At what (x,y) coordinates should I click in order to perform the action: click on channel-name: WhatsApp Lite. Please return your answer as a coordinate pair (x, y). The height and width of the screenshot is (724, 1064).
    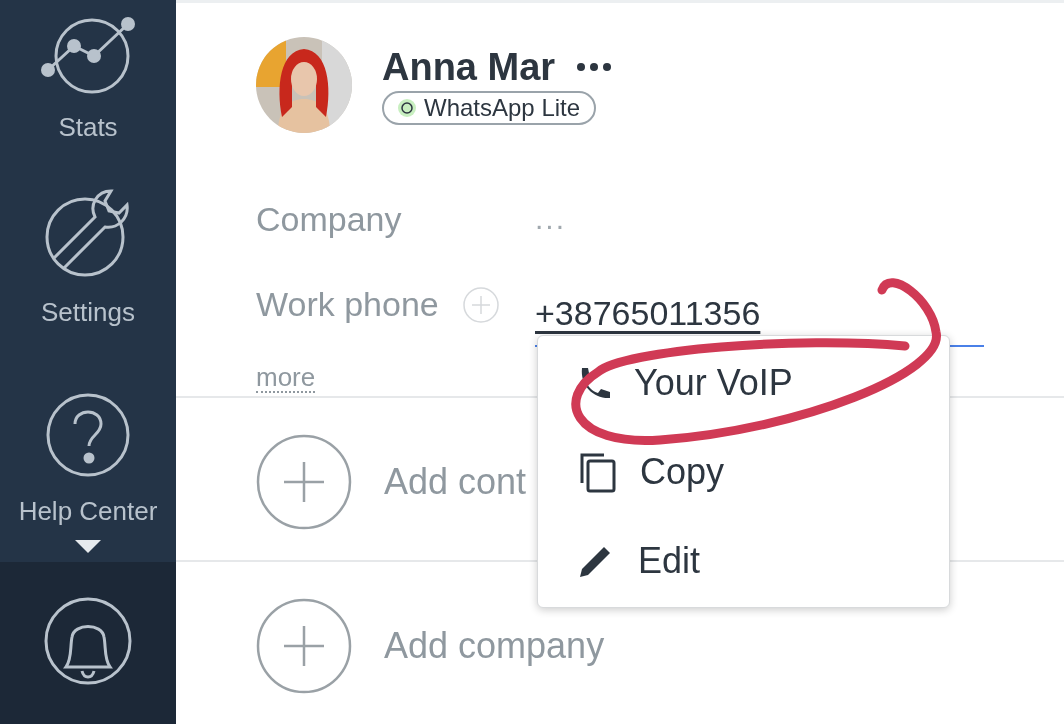
    Looking at the image, I should click on (502, 108).